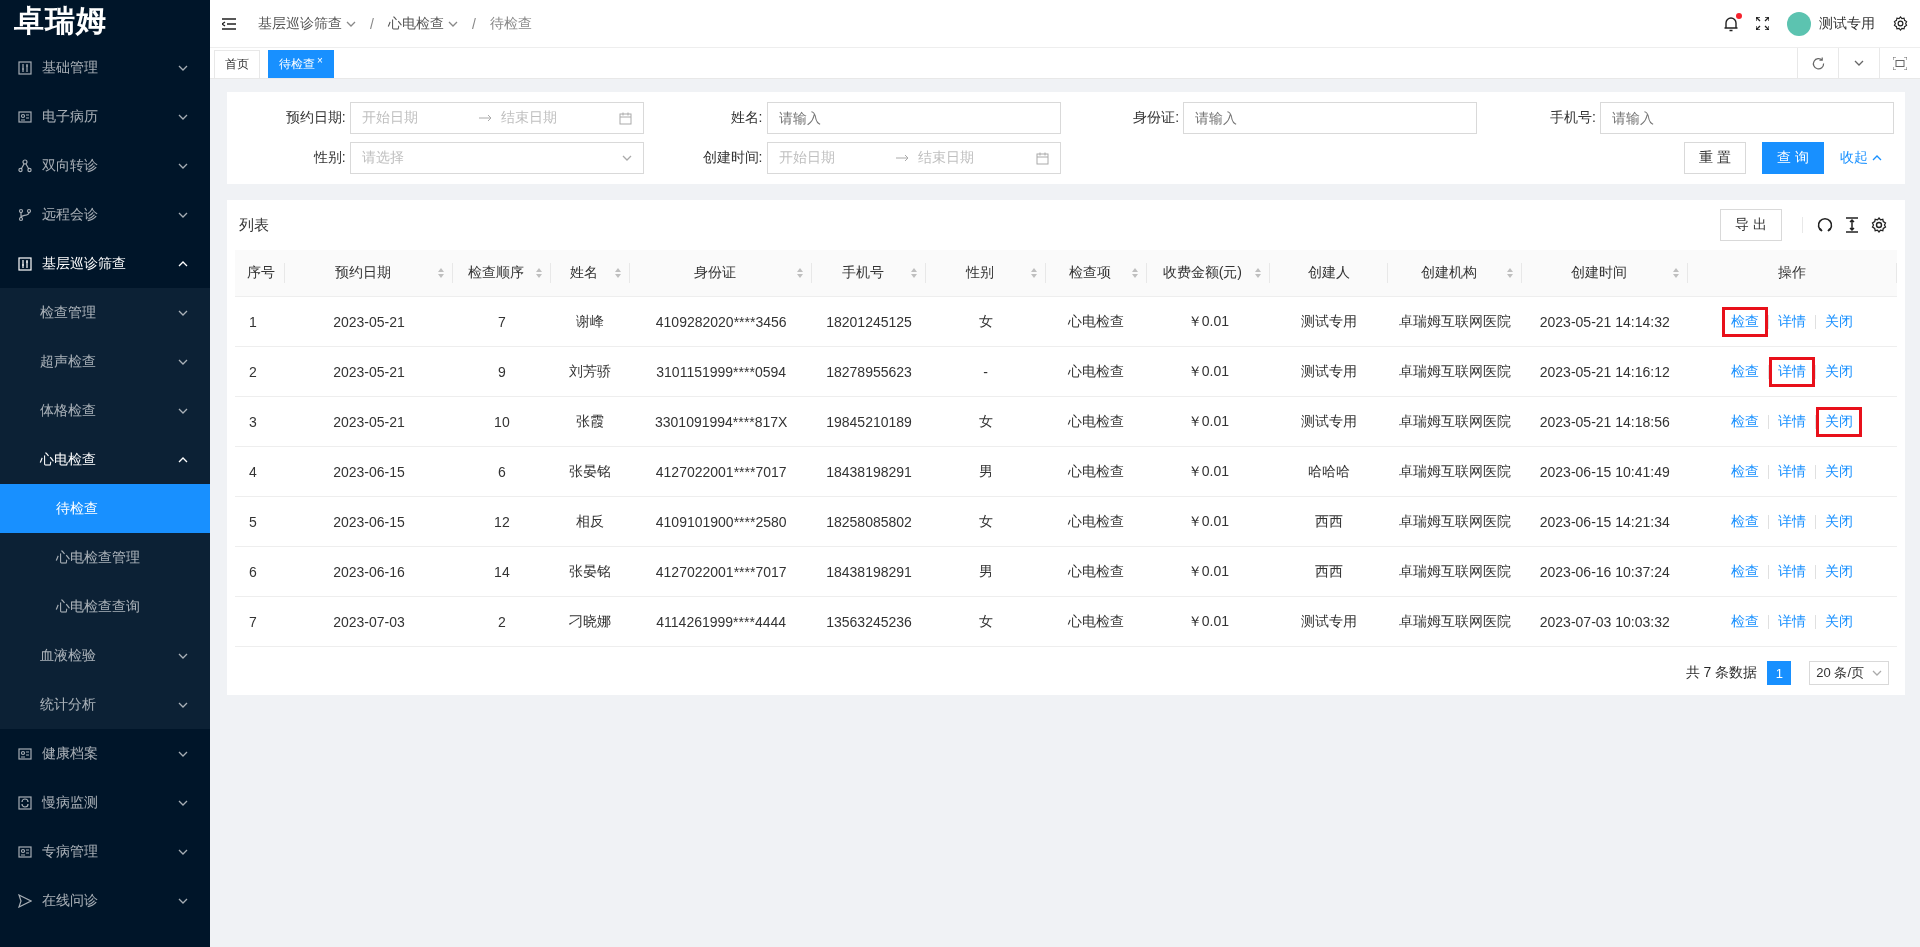  What do you see at coordinates (105, 704) in the screenshot?
I see `sidebar-item: 统计分析` at bounding box center [105, 704].